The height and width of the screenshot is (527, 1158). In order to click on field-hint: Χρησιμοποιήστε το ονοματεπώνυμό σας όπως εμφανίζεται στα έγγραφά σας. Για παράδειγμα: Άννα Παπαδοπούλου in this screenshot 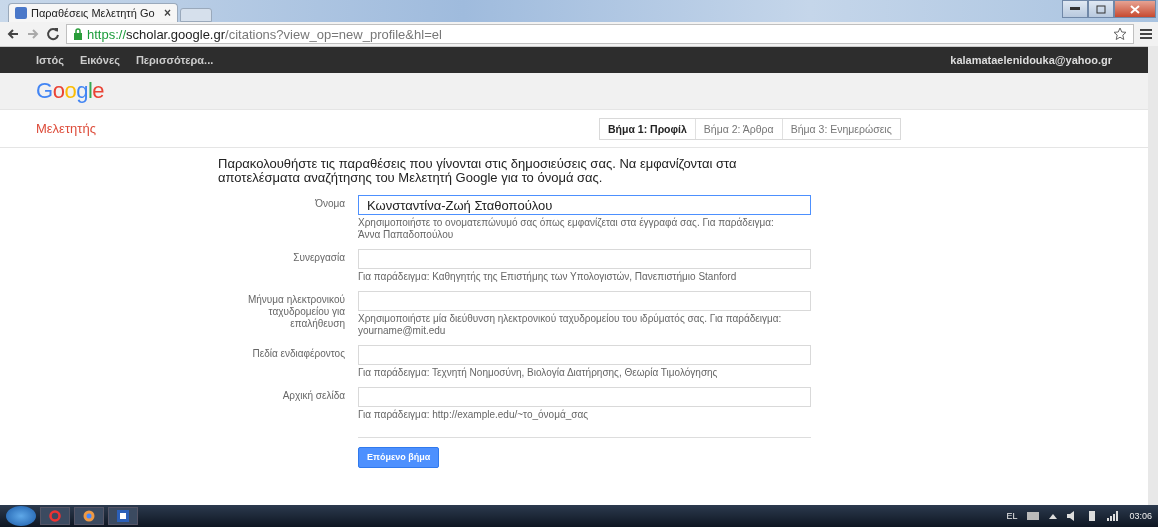, I will do `click(566, 229)`.